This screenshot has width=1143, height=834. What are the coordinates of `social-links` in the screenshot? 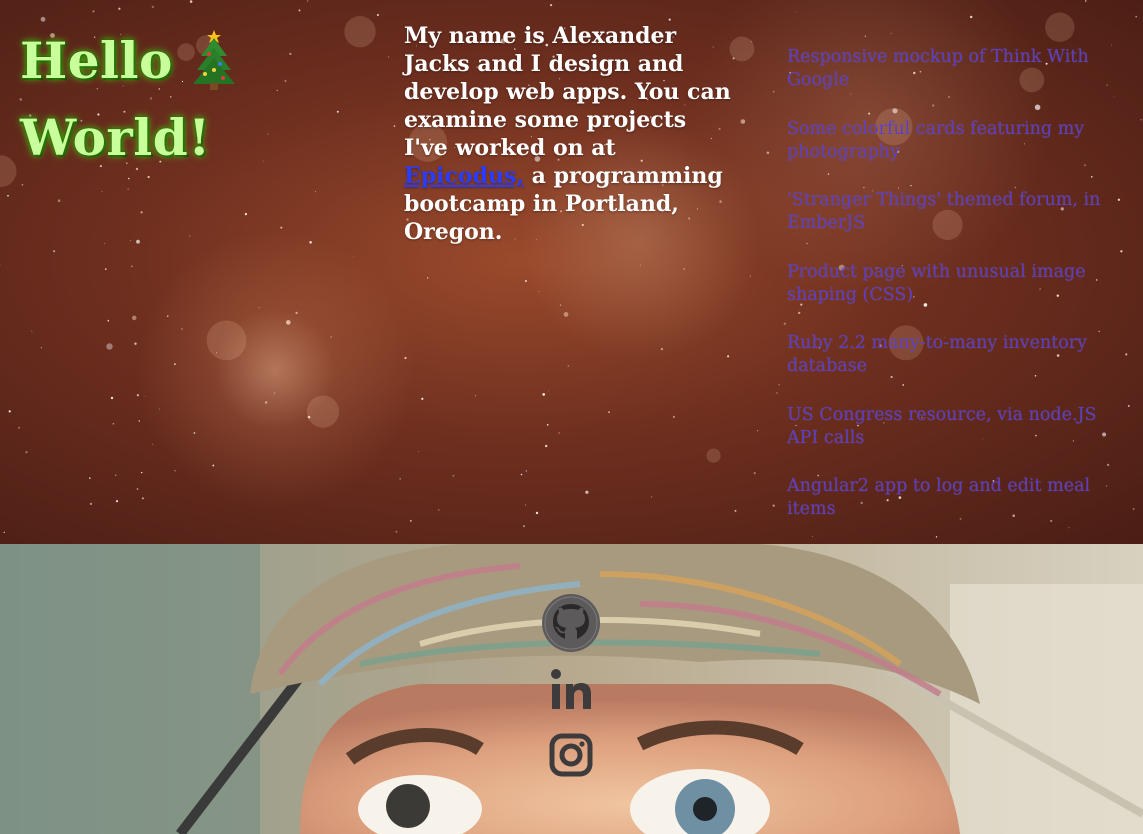 It's located at (571, 691).